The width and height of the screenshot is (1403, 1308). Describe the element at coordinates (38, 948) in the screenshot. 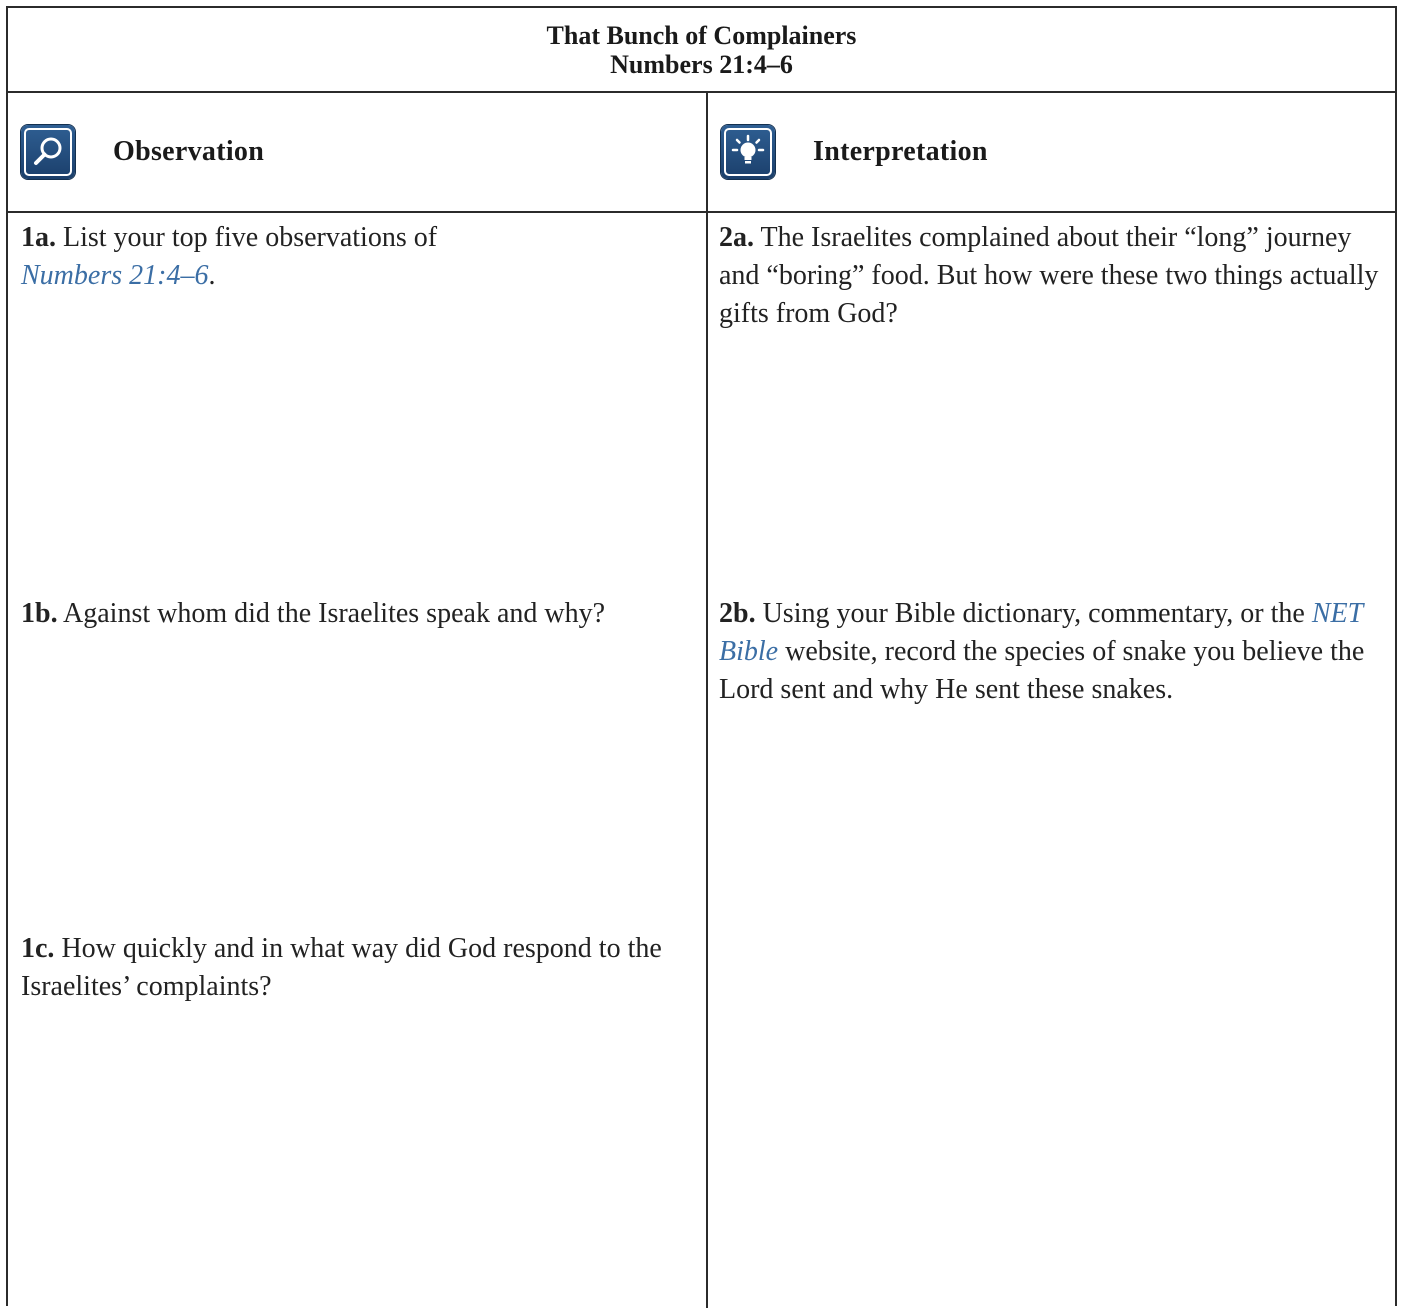

I see `question-number: 1c.` at that location.